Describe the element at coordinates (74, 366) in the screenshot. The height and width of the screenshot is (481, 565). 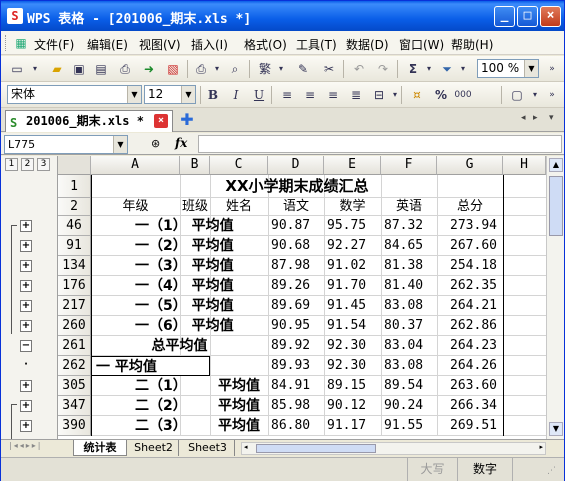
I see `row-header: 262` at that location.